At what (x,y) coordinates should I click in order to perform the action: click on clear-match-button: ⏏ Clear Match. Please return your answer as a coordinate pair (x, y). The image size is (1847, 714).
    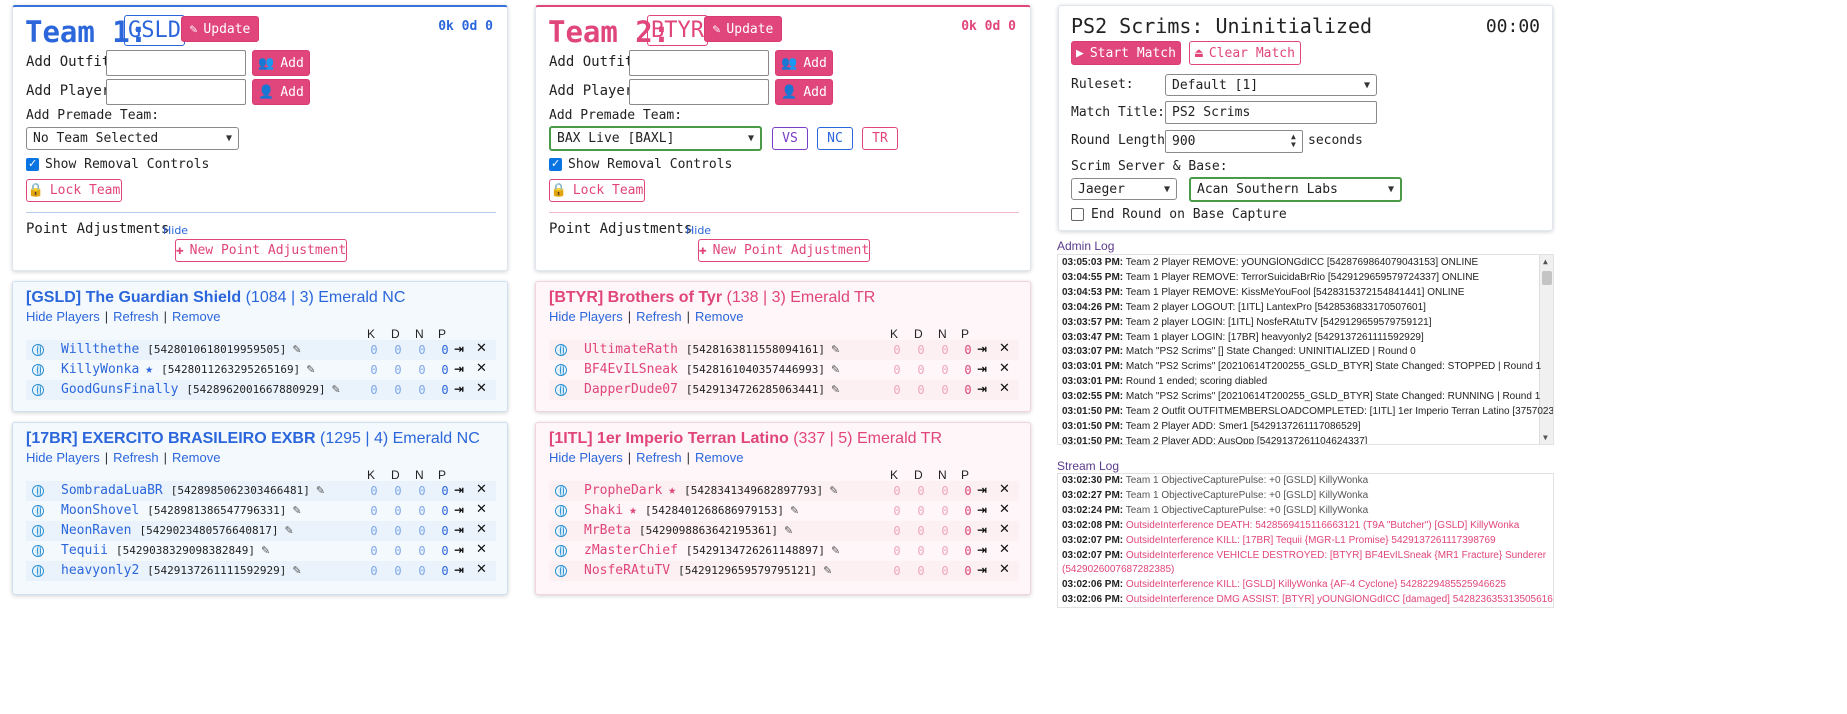
    Looking at the image, I should click on (1245, 53).